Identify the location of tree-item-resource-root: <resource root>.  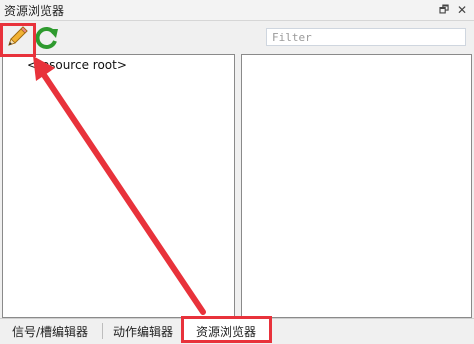
(77, 65).